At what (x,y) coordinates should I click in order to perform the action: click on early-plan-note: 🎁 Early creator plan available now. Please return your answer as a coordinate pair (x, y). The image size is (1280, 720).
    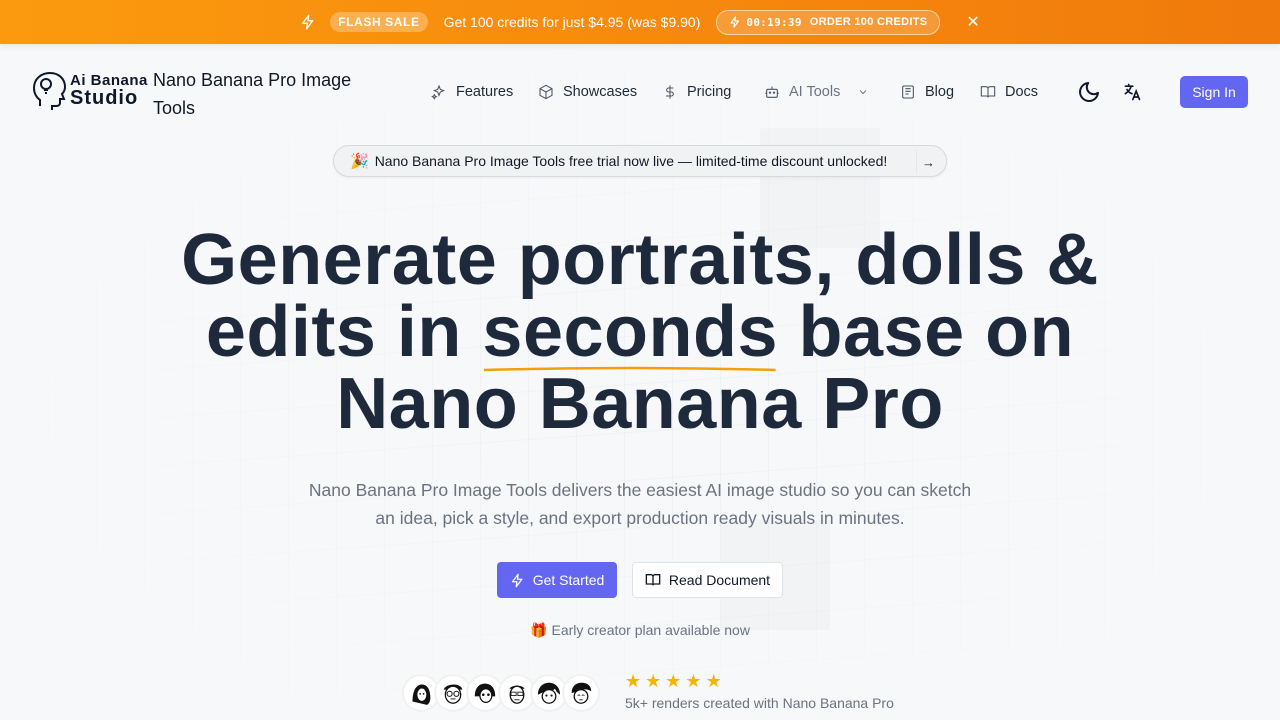
    Looking at the image, I should click on (640, 630).